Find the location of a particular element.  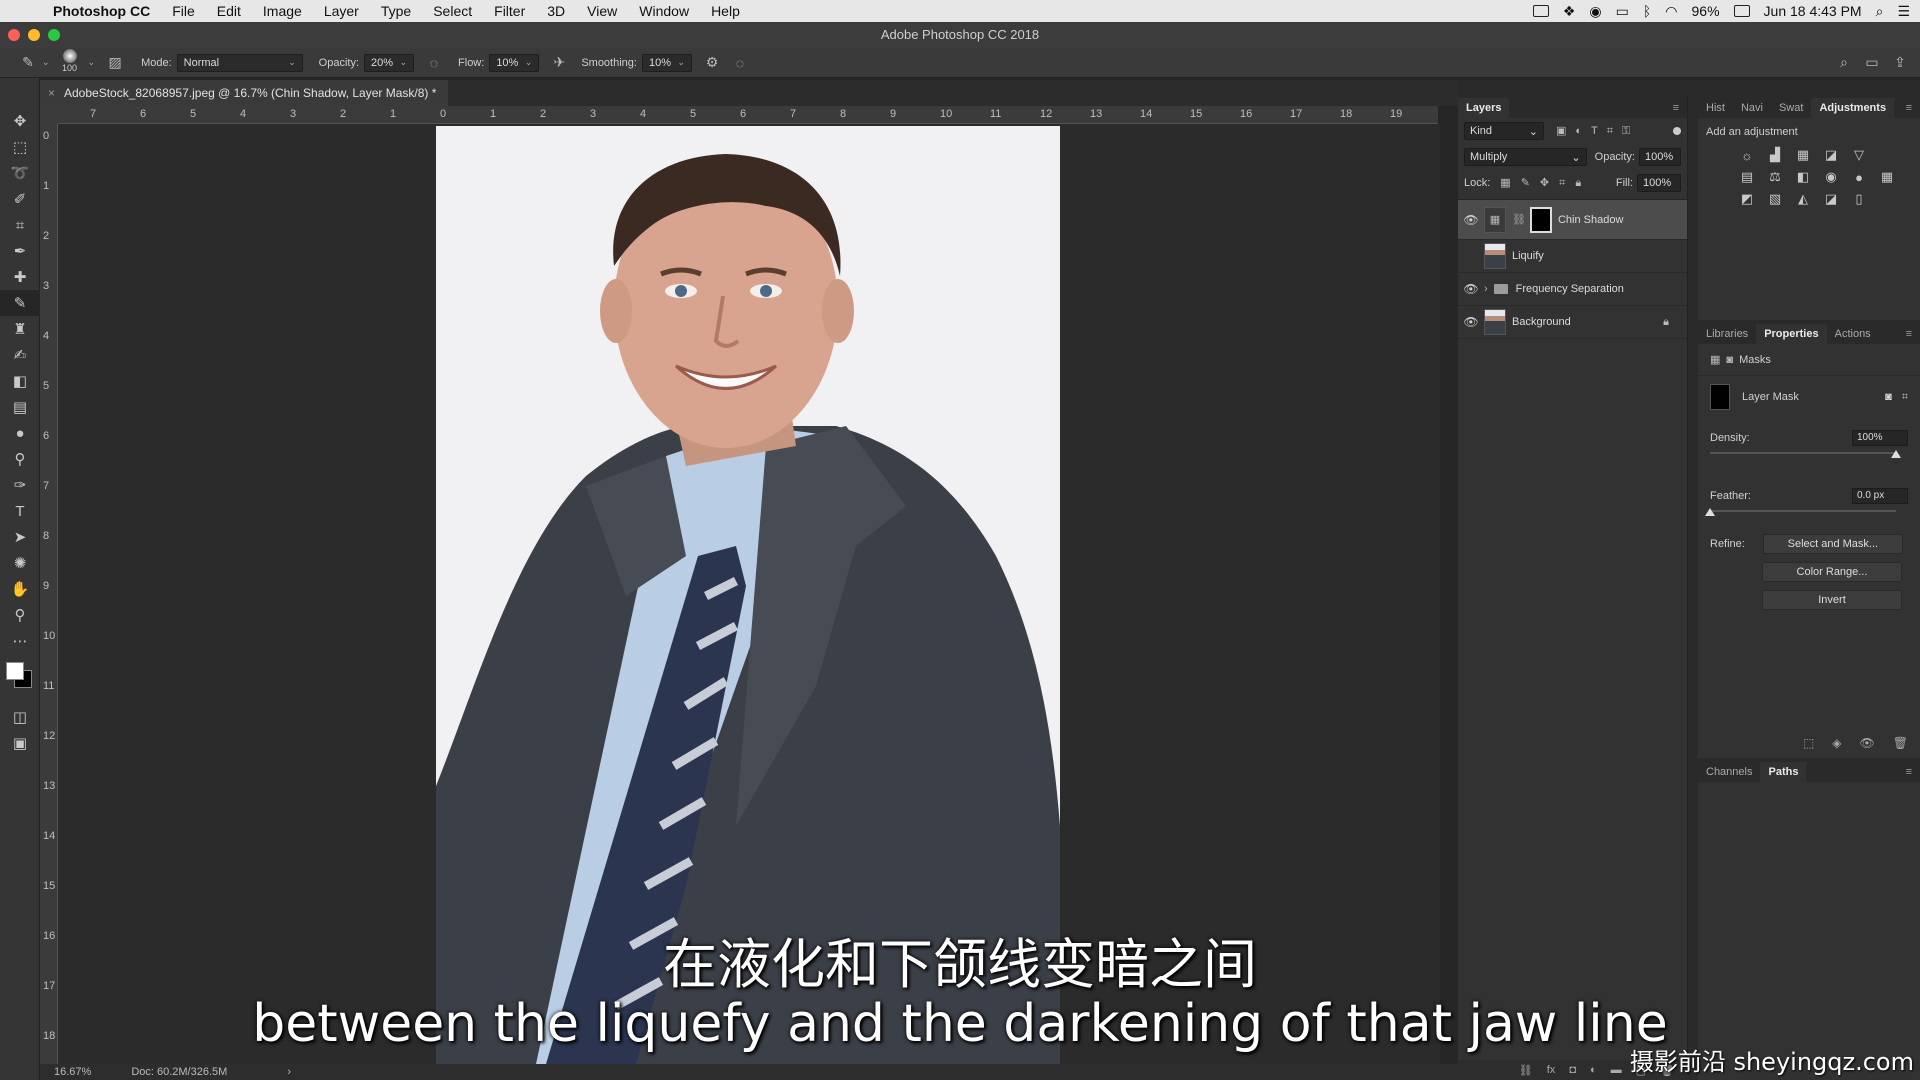

new-group-icon: ▬ is located at coordinates (1616, 1070).